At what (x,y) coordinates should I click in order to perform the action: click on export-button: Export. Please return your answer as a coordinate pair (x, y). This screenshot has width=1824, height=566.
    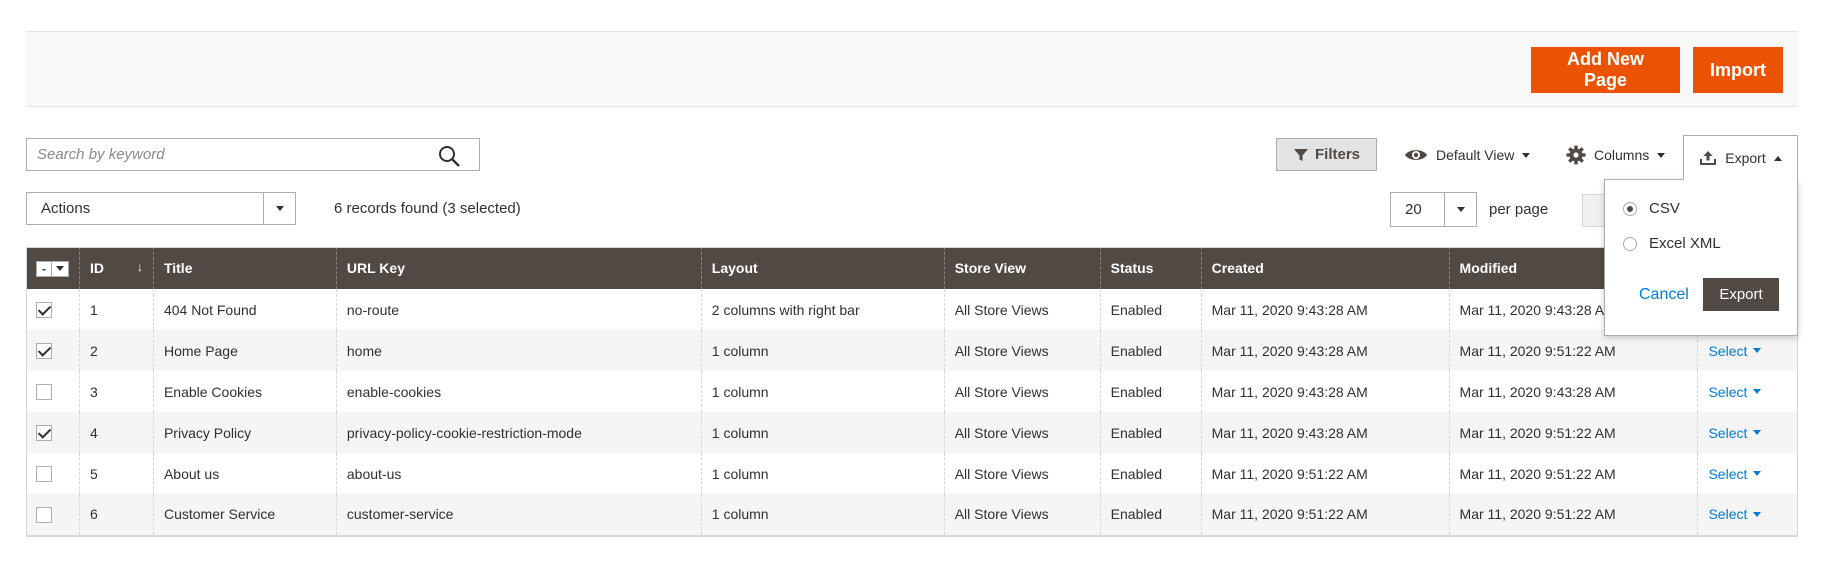
    Looking at the image, I should click on (1740, 157).